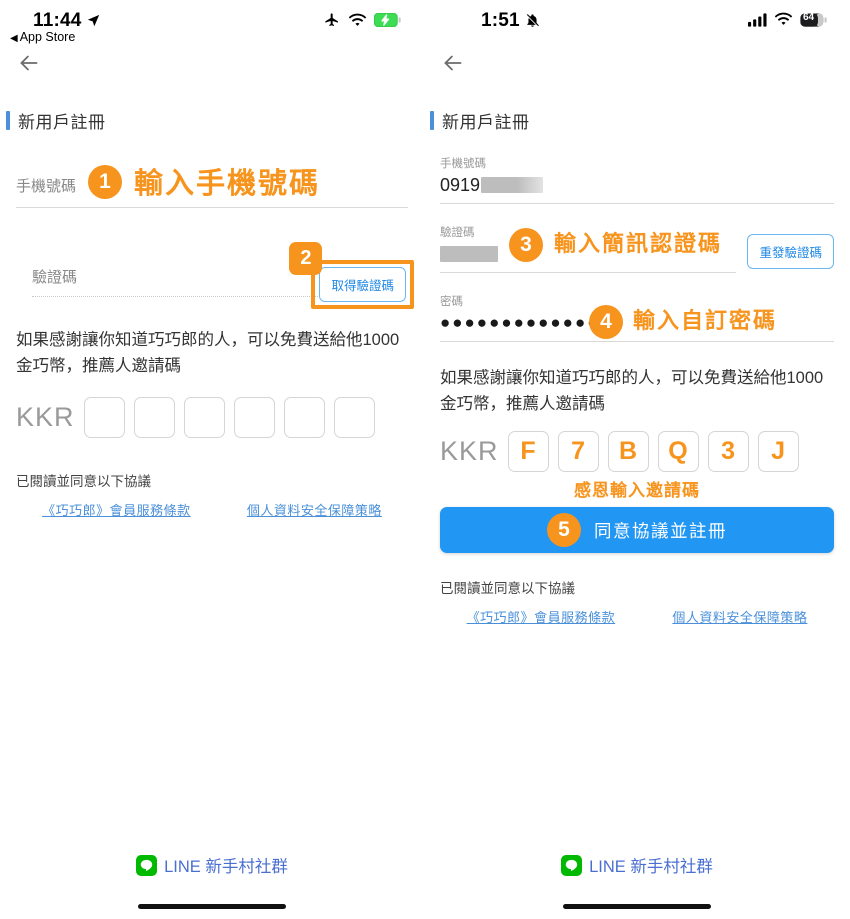 Image resolution: width=850 pixels, height=919 pixels. I want to click on battery-charging-icon, so click(388, 20).